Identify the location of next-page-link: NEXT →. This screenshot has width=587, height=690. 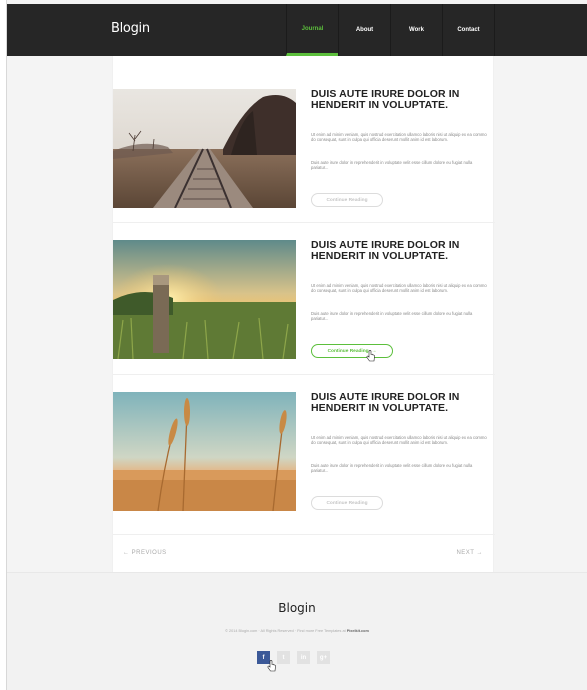
(469, 553).